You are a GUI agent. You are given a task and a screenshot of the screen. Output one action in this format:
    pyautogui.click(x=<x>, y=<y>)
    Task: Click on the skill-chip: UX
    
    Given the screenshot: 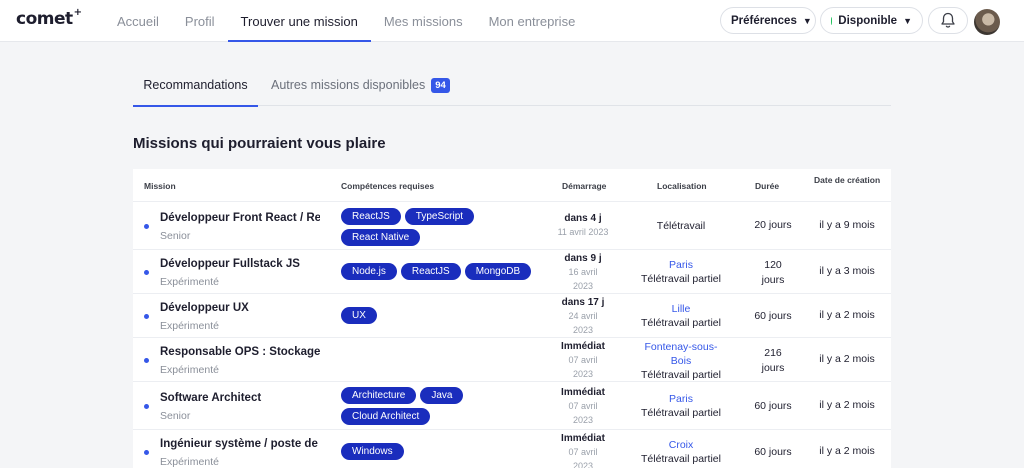 What is the action you would take?
    pyautogui.click(x=359, y=315)
    